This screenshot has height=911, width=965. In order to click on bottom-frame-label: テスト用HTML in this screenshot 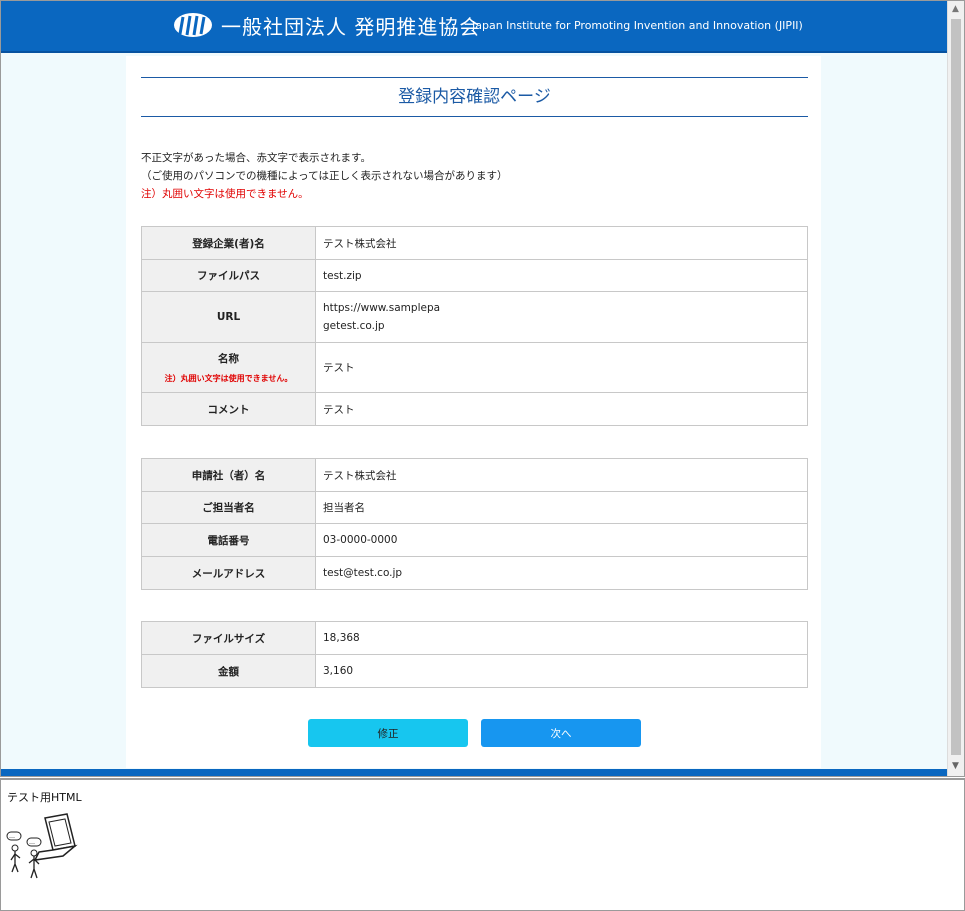, I will do `click(44, 797)`.